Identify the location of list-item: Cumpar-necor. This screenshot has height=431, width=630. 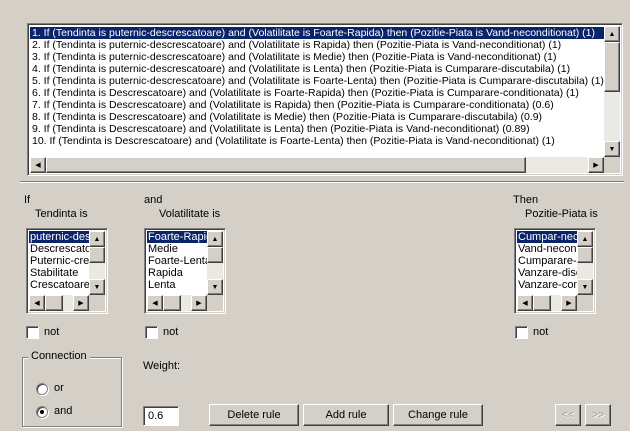
(547, 237).